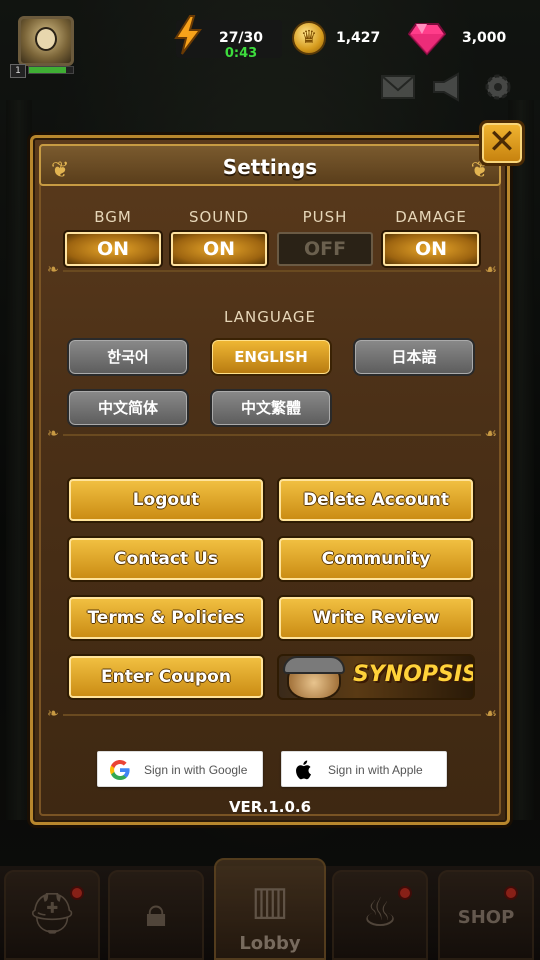 This screenshot has height=960, width=540. I want to click on hero-helmet, so click(314, 665).